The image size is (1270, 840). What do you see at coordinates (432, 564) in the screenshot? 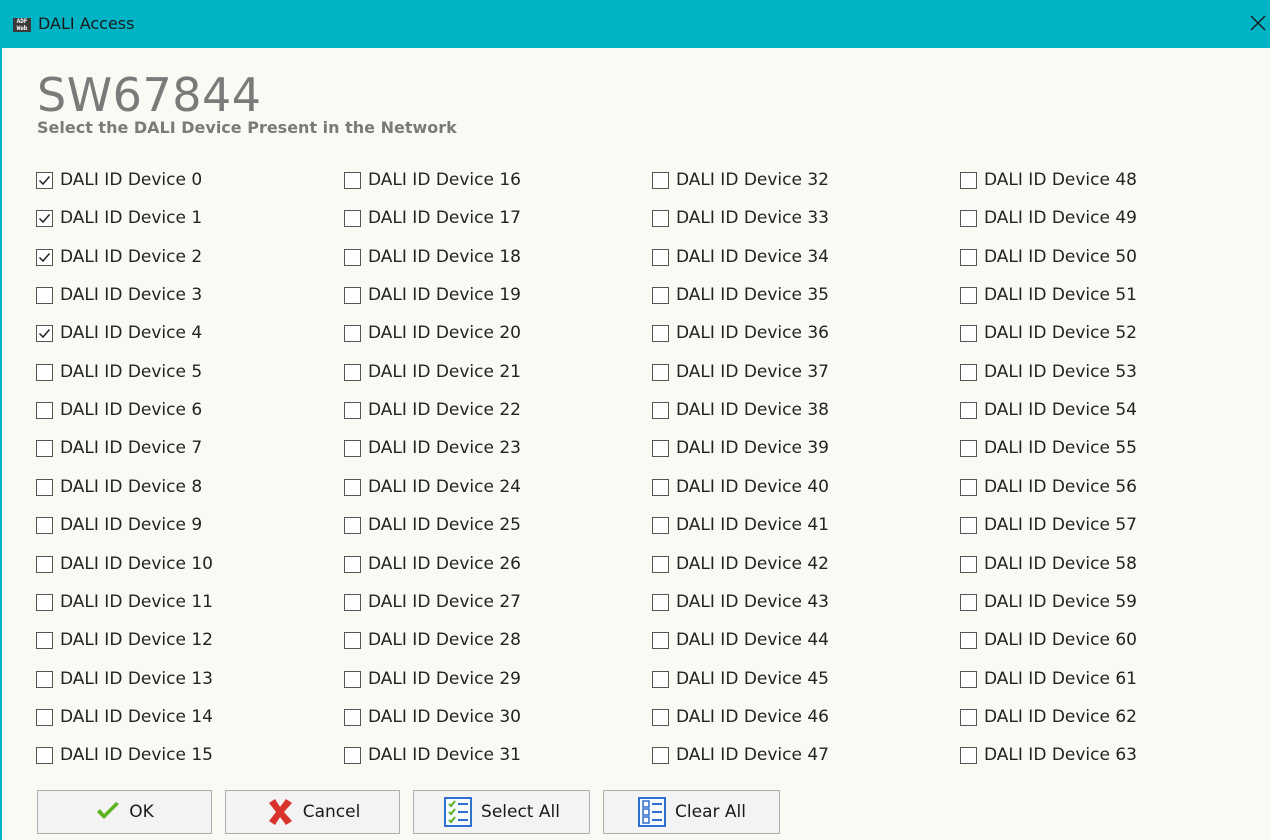
I see `device-26-checkbox: DALI ID Device 26` at bounding box center [432, 564].